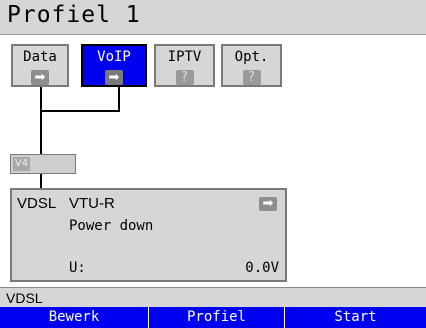 The height and width of the screenshot is (328, 426). Describe the element at coordinates (216, 317) in the screenshot. I see `softkey-profiel: Profiel` at that location.